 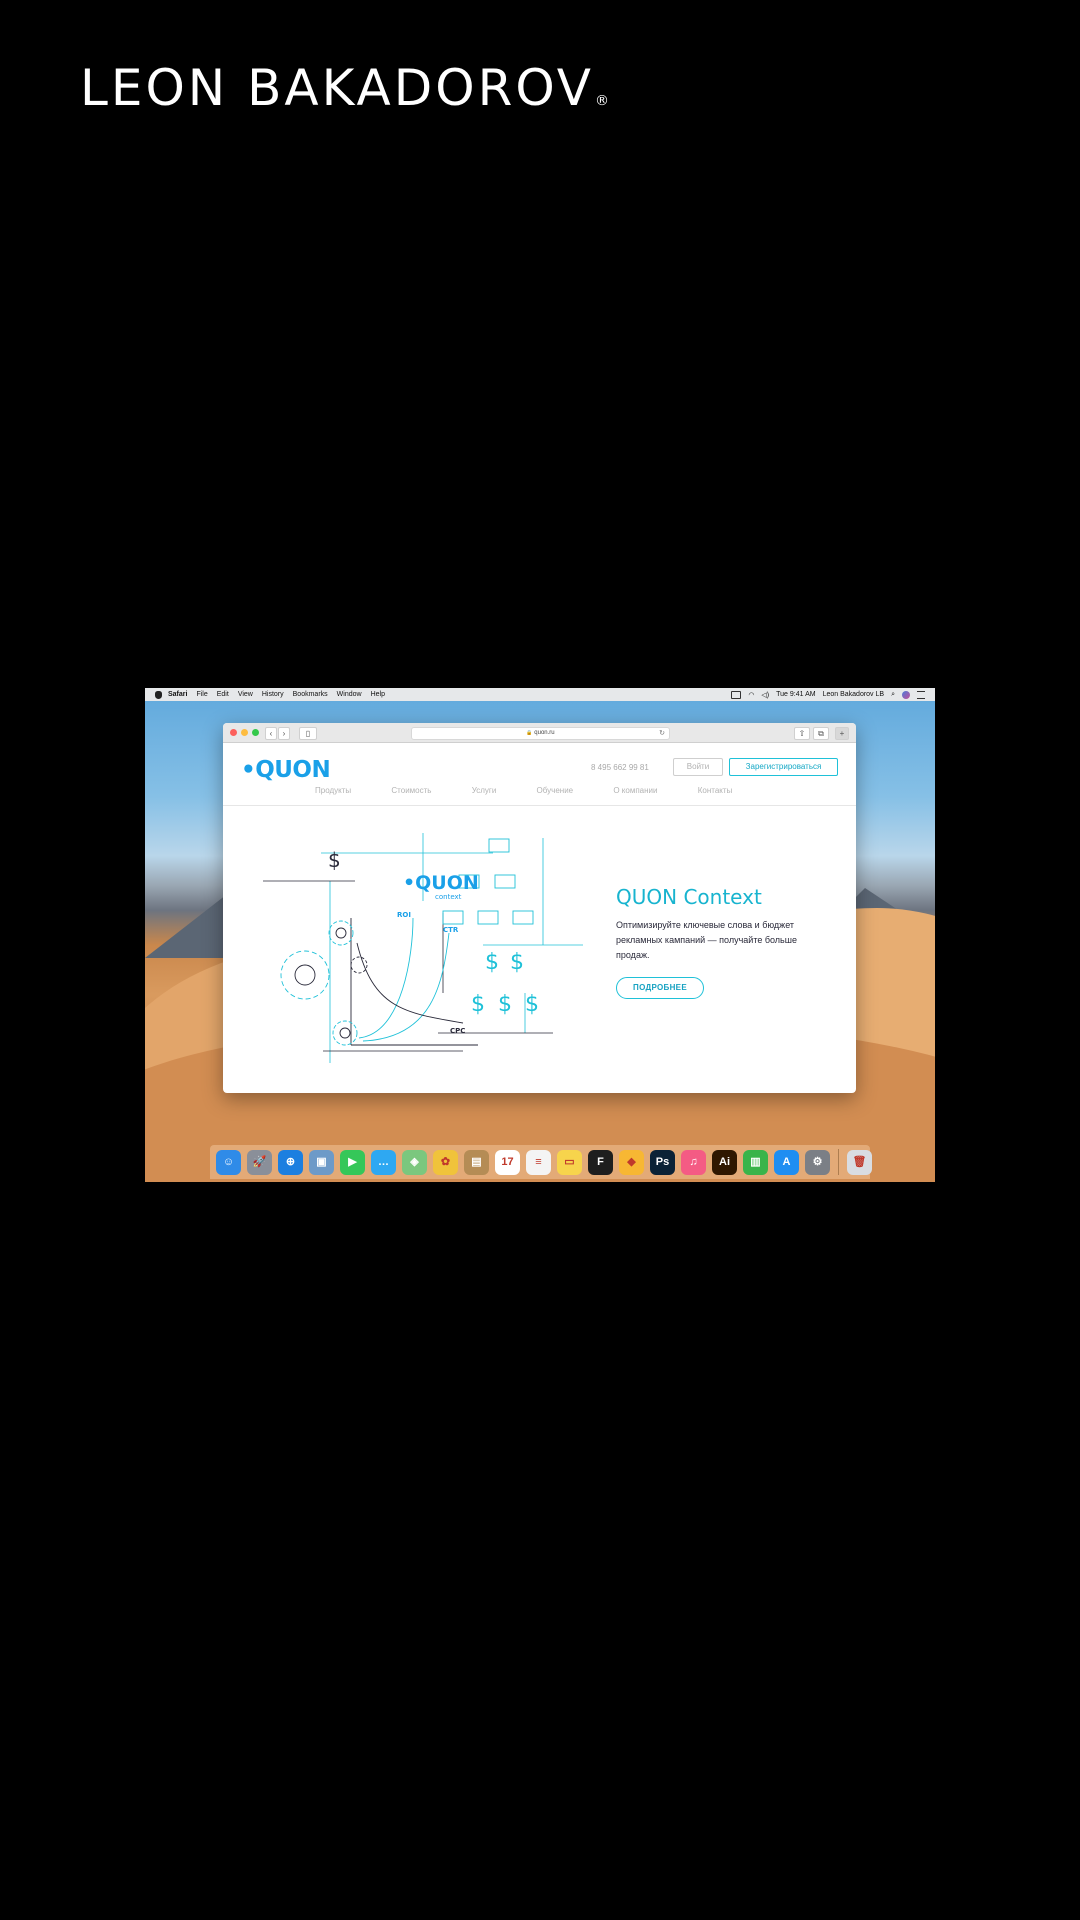 I want to click on menu-edit: Edit, so click(x=223, y=694).